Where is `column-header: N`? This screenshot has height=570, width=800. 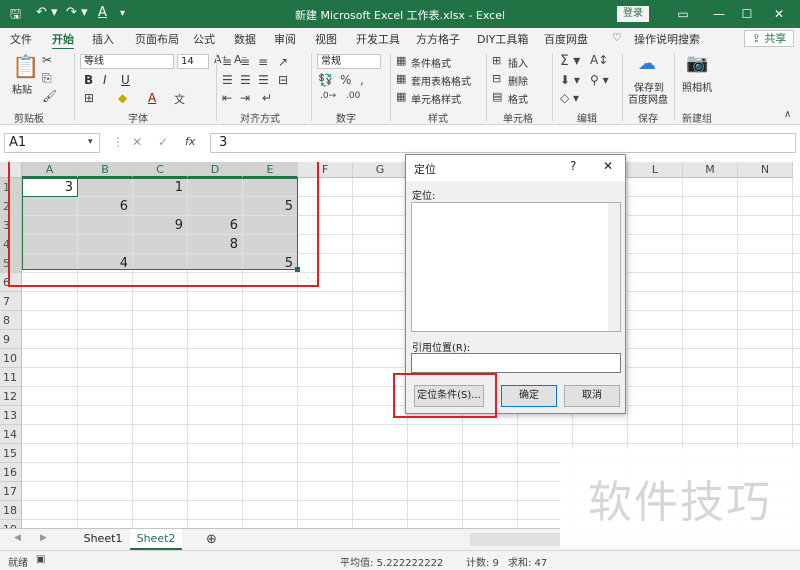
column-header: N is located at coordinates (765, 170).